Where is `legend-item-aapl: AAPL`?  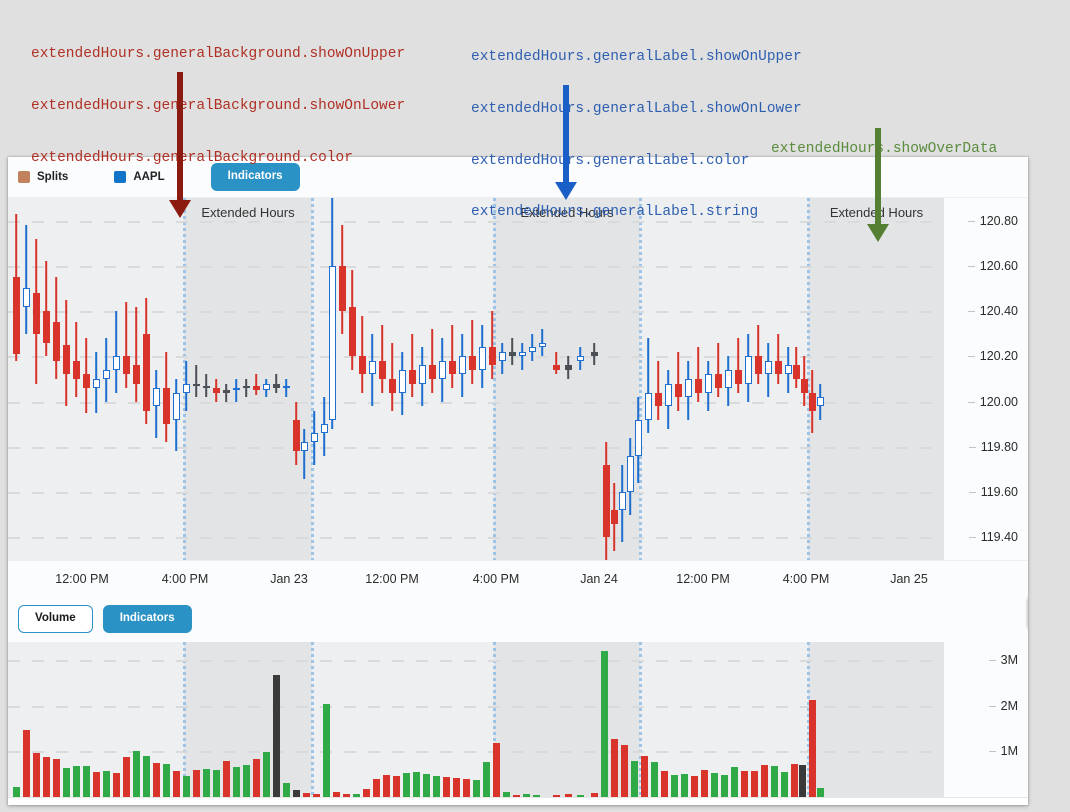
legend-item-aapl: AAPL is located at coordinates (139, 177).